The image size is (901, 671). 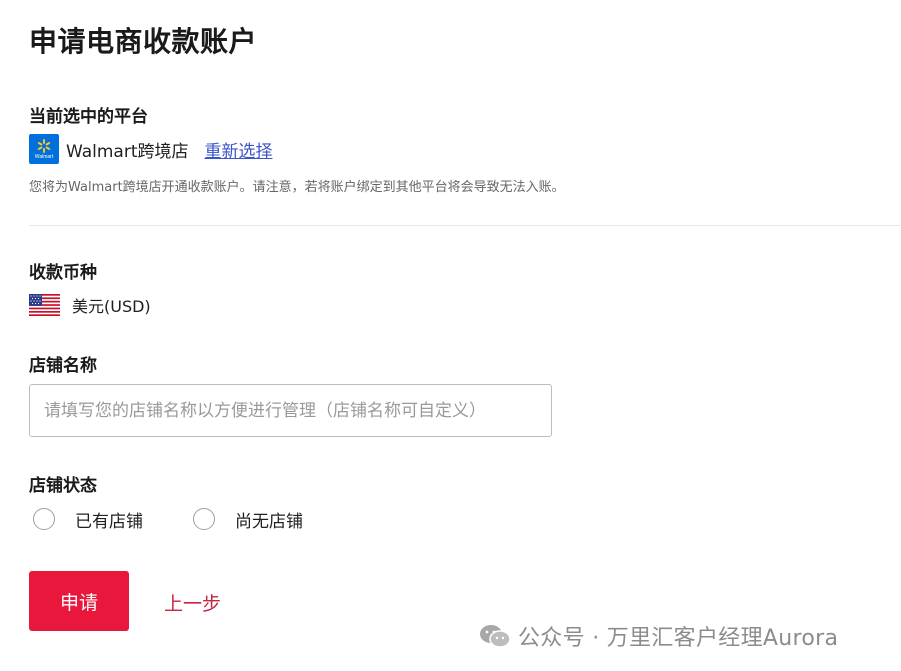 I want to click on submit-button: 申请, so click(x=79, y=601).